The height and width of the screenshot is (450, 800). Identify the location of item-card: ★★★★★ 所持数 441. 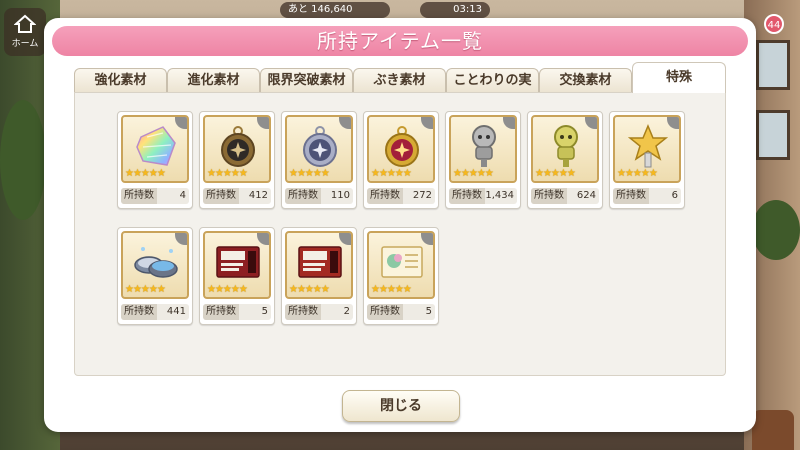
(155, 276).